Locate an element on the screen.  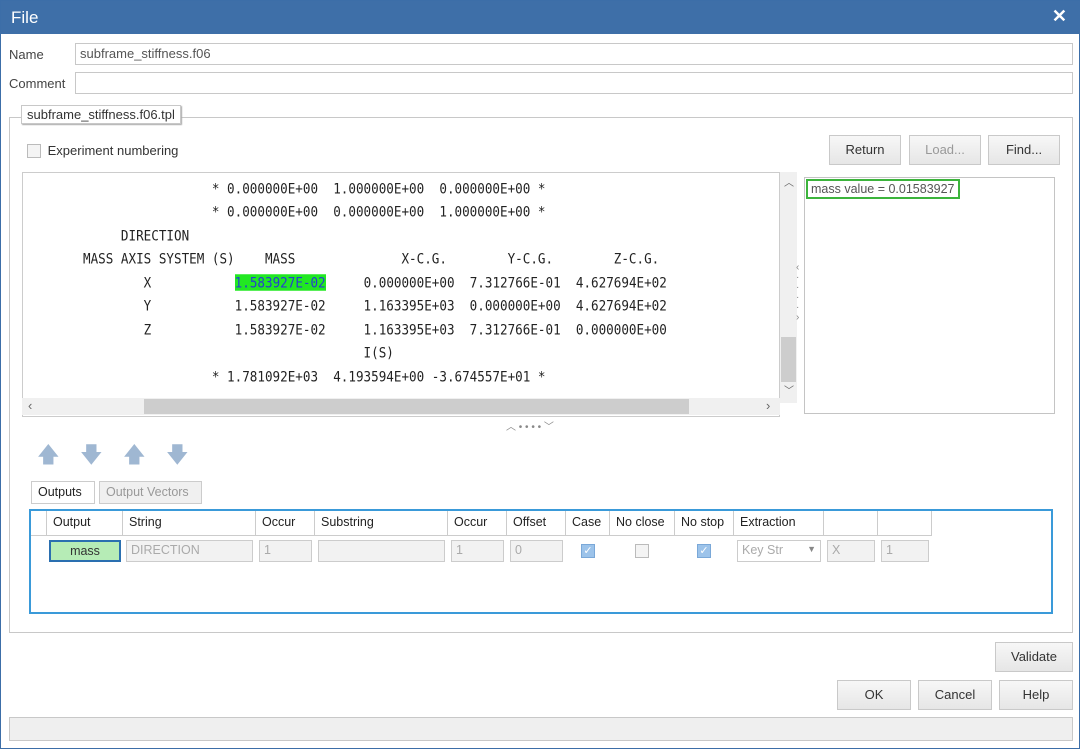
scroll-right-icon: › is located at coordinates (768, 405).